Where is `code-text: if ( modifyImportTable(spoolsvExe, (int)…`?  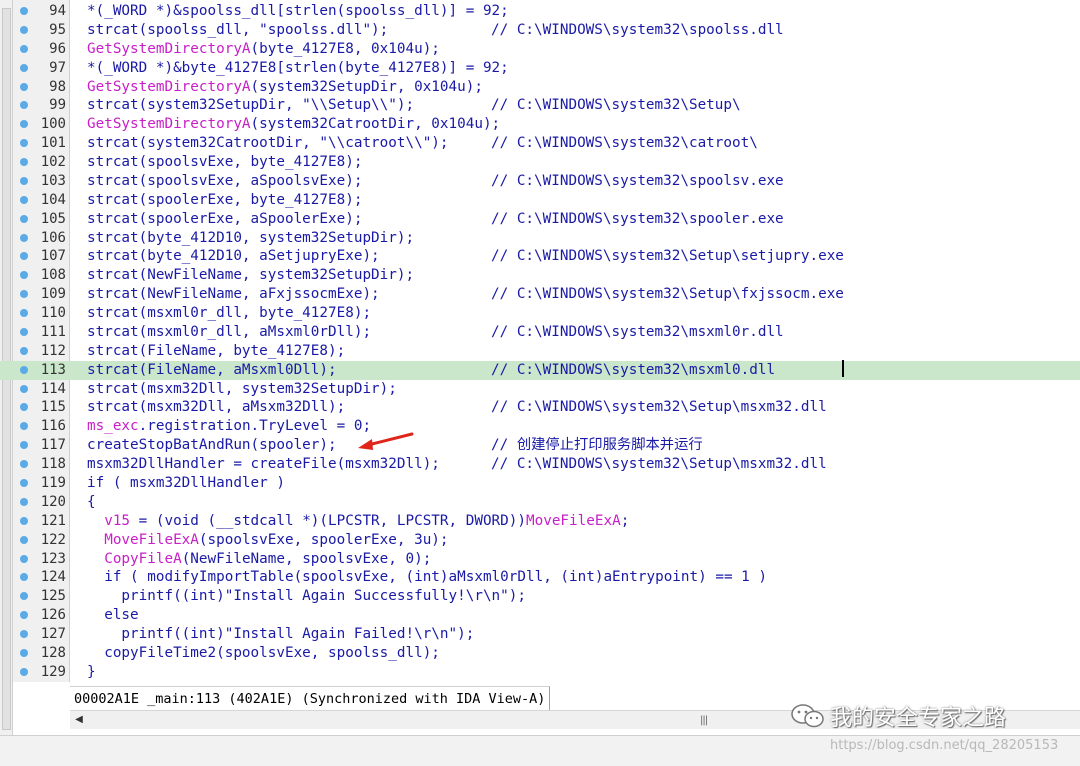
code-text: if ( modifyImportTable(spoolsvExe, (int)… is located at coordinates (427, 577).